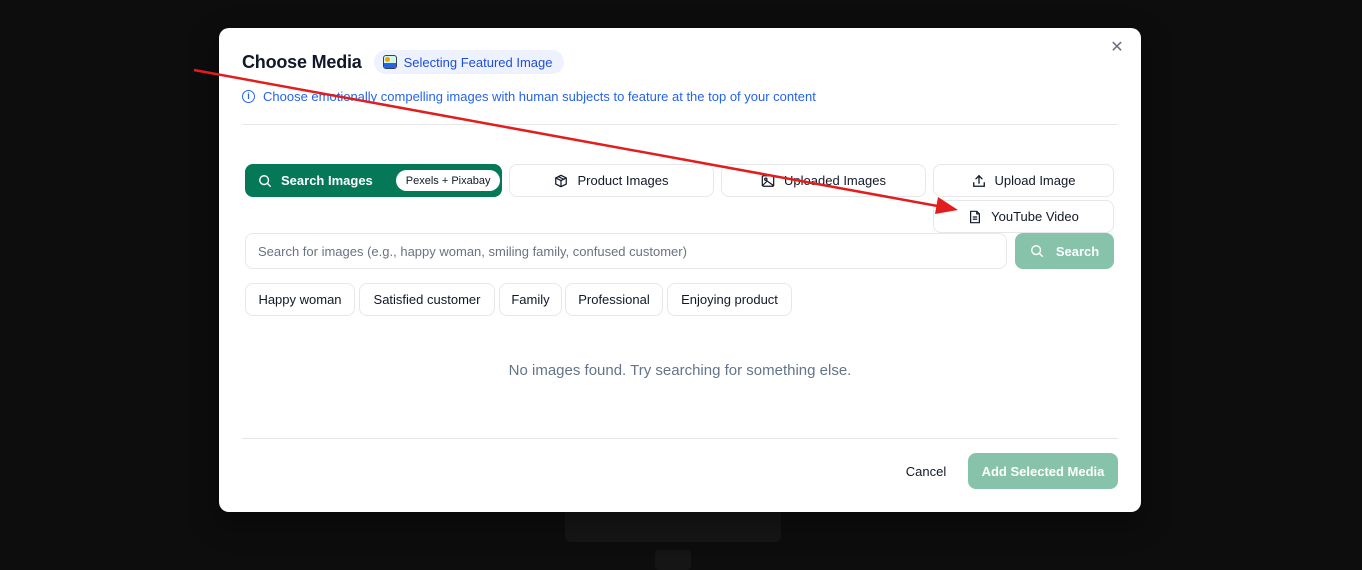  Describe the element at coordinates (680, 124) in the screenshot. I see `header-divider` at that location.